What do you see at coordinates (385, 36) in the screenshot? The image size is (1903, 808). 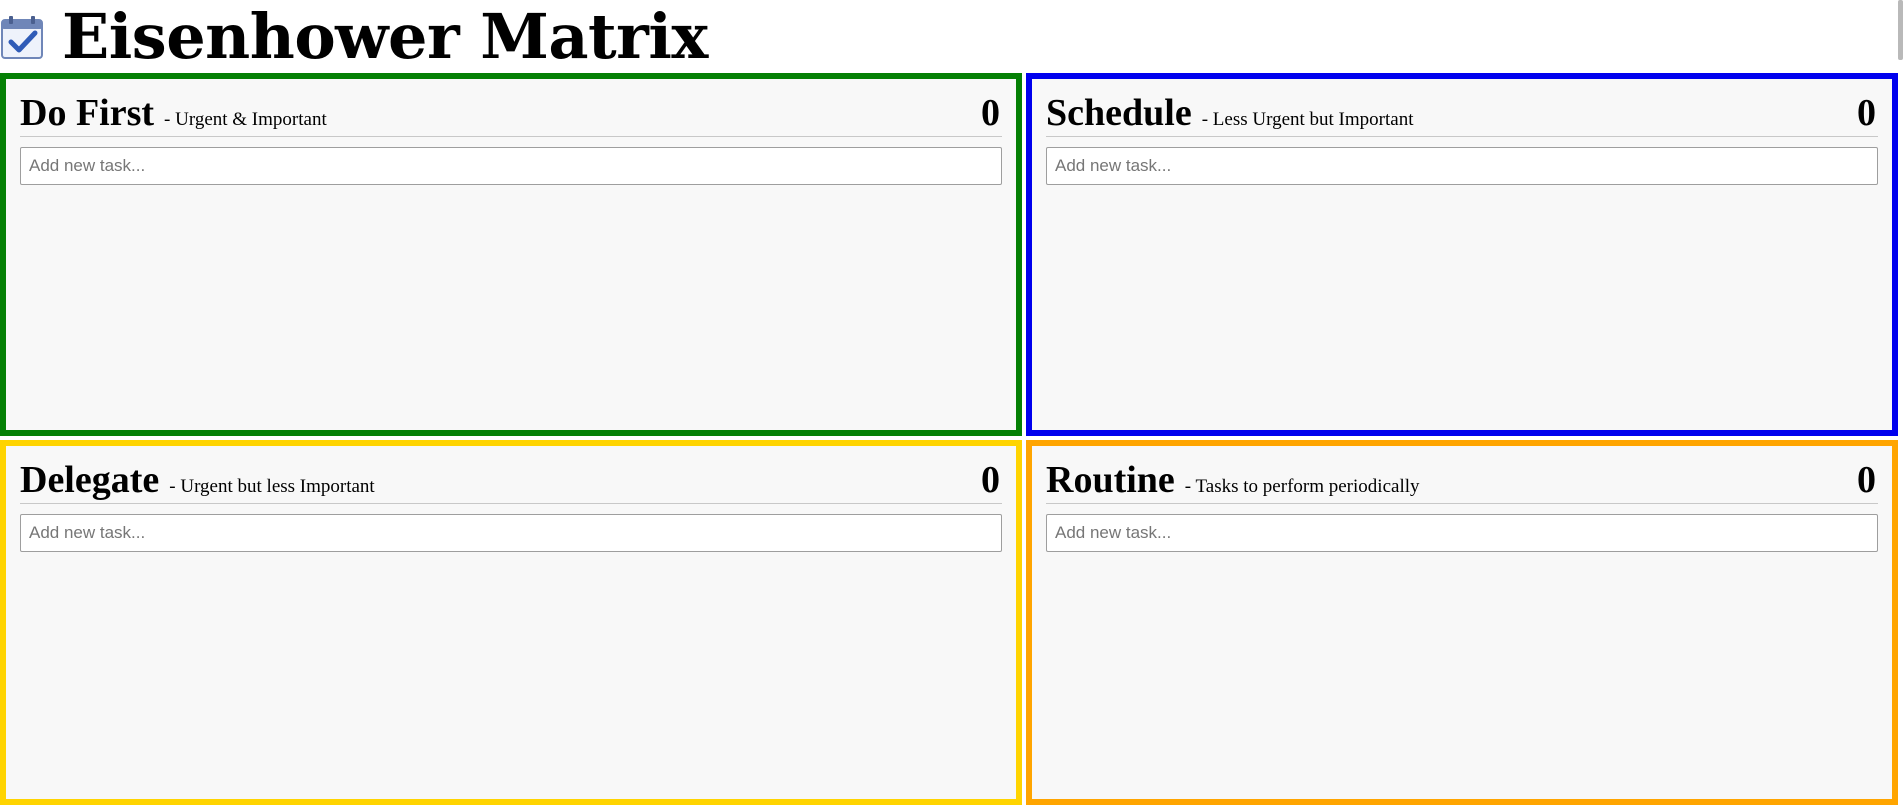 I see `page-title: Eisenhower Matrix` at bounding box center [385, 36].